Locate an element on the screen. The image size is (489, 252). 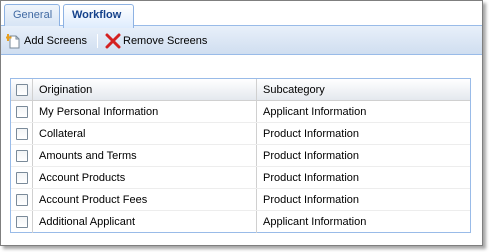
column-header-origination: Origination is located at coordinates (145, 89).